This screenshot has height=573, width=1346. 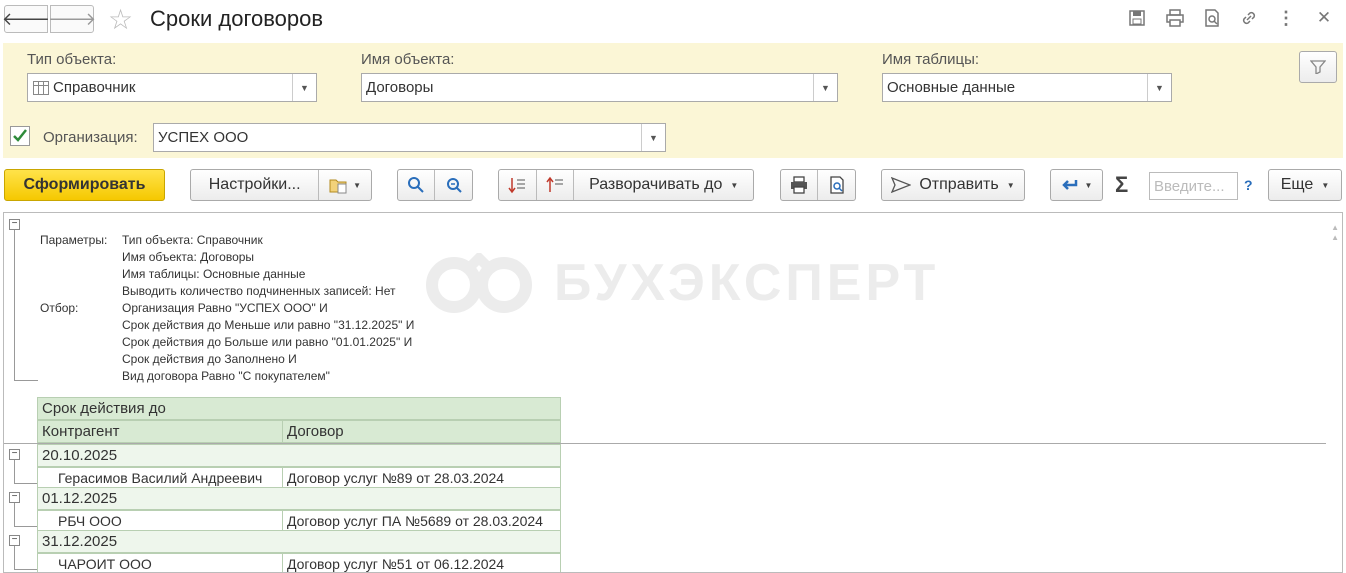 What do you see at coordinates (1324, 18) in the screenshot?
I see `close-icon: ✕` at bounding box center [1324, 18].